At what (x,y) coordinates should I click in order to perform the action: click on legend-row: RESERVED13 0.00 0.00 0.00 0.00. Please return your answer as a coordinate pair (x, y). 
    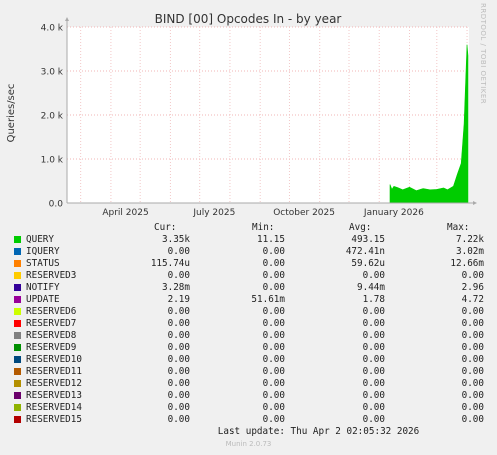
    Looking at the image, I should click on (248, 396).